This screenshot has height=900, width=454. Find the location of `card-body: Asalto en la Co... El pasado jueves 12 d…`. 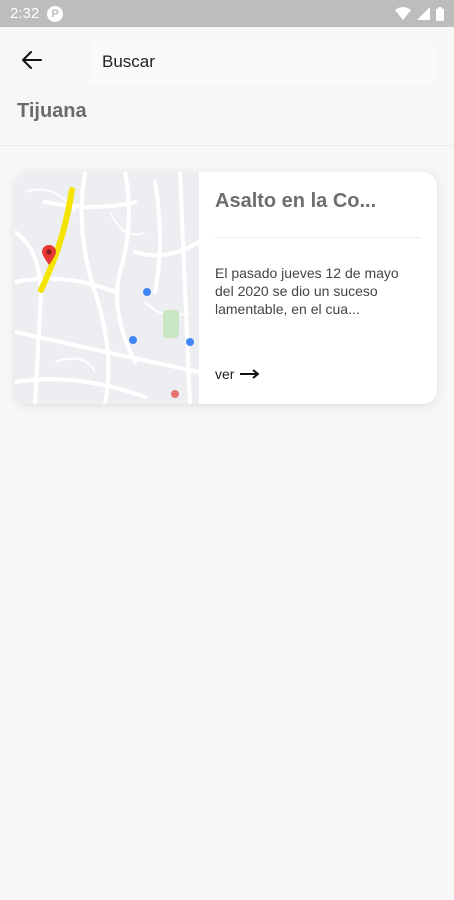

card-body: Asalto en la Co... El pasado jueves 12 d… is located at coordinates (318, 288).